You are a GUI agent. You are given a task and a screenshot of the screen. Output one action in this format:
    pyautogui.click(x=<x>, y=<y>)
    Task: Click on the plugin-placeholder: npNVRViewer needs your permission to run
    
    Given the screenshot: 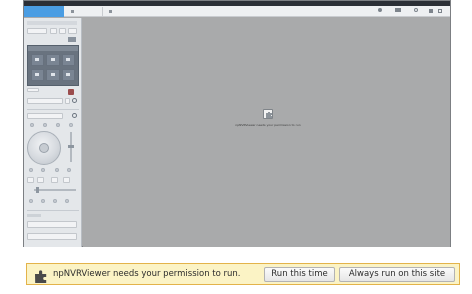 What is the action you would take?
    pyautogui.click(x=268, y=118)
    